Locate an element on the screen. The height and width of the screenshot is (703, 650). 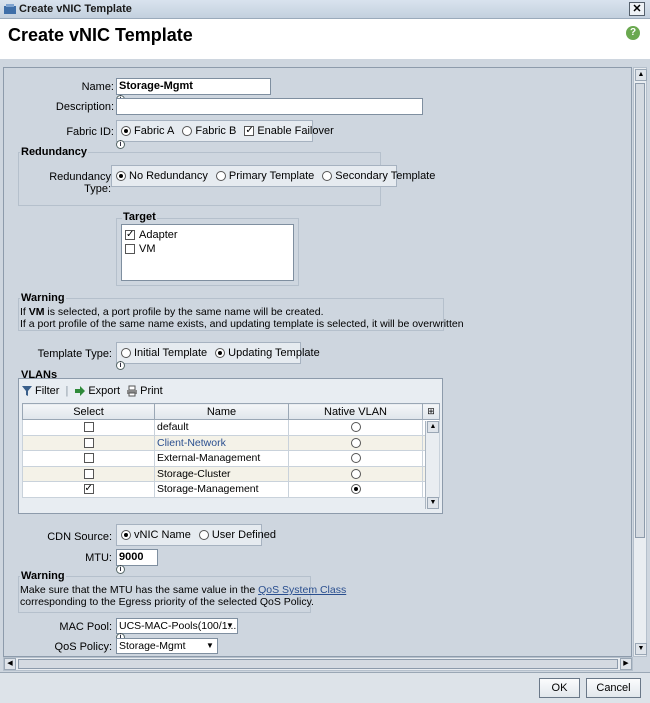
primary-template-option: Primary Template is located at coordinates (265, 176).